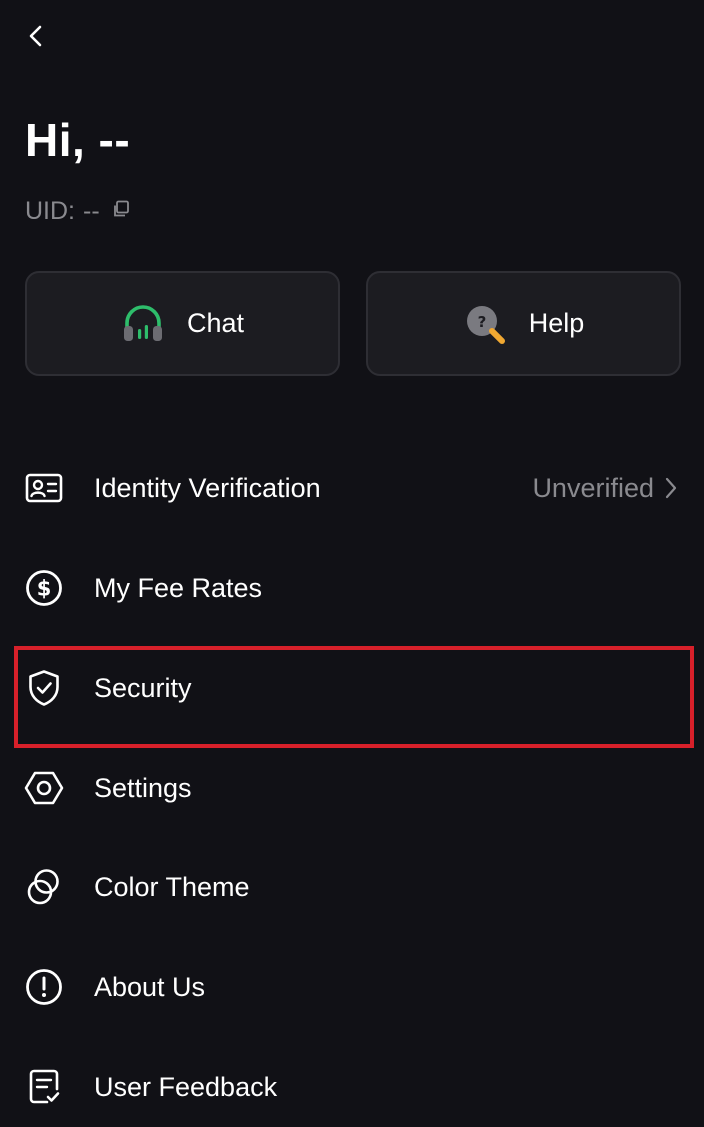  What do you see at coordinates (44, 788) in the screenshot?
I see `hexagon-settings-icon` at bounding box center [44, 788].